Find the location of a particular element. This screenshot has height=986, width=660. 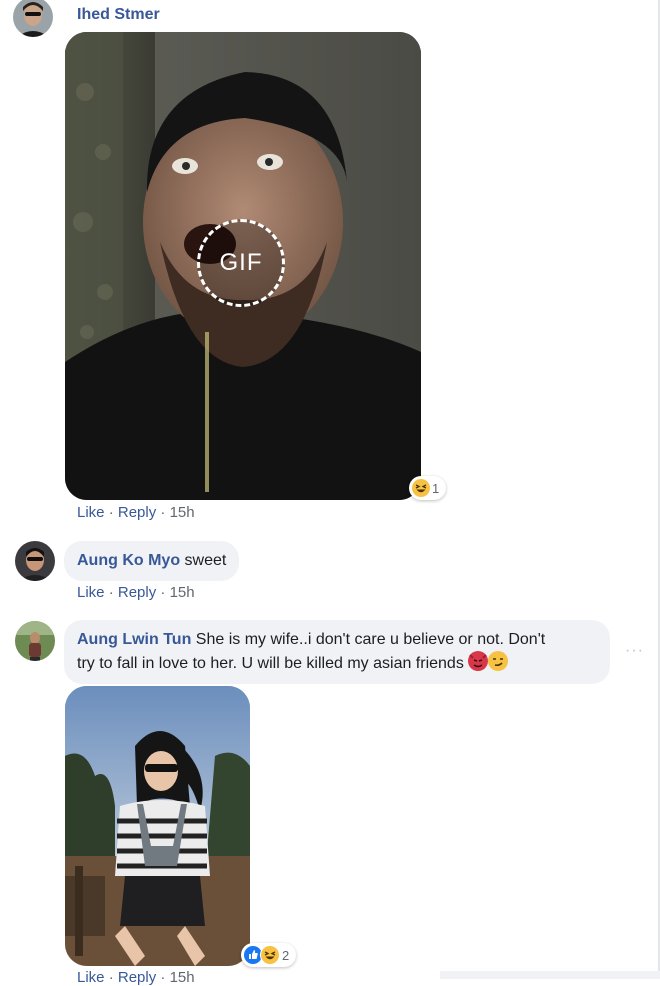

comment-author: Aung Lwin Tun is located at coordinates (134, 639).